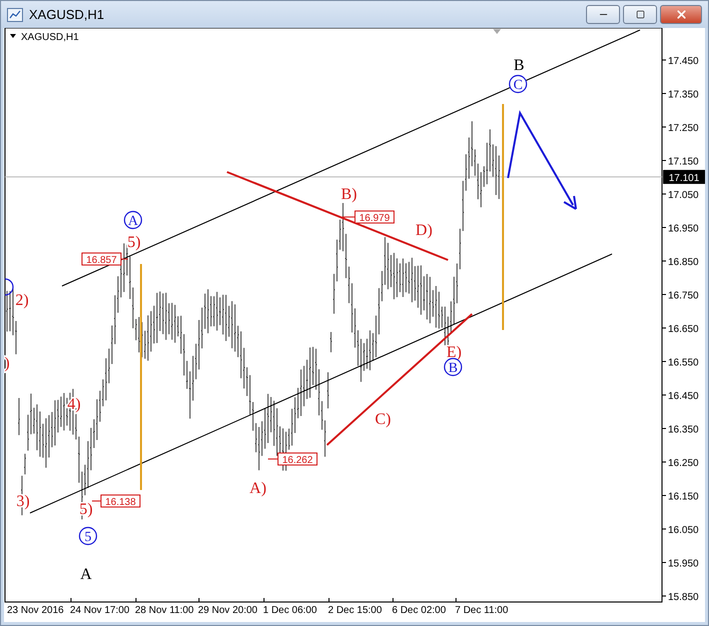 The image size is (709, 626). Describe the element at coordinates (164, 610) in the screenshot. I see `time-axis-label: 28 Nov 11:00` at that location.